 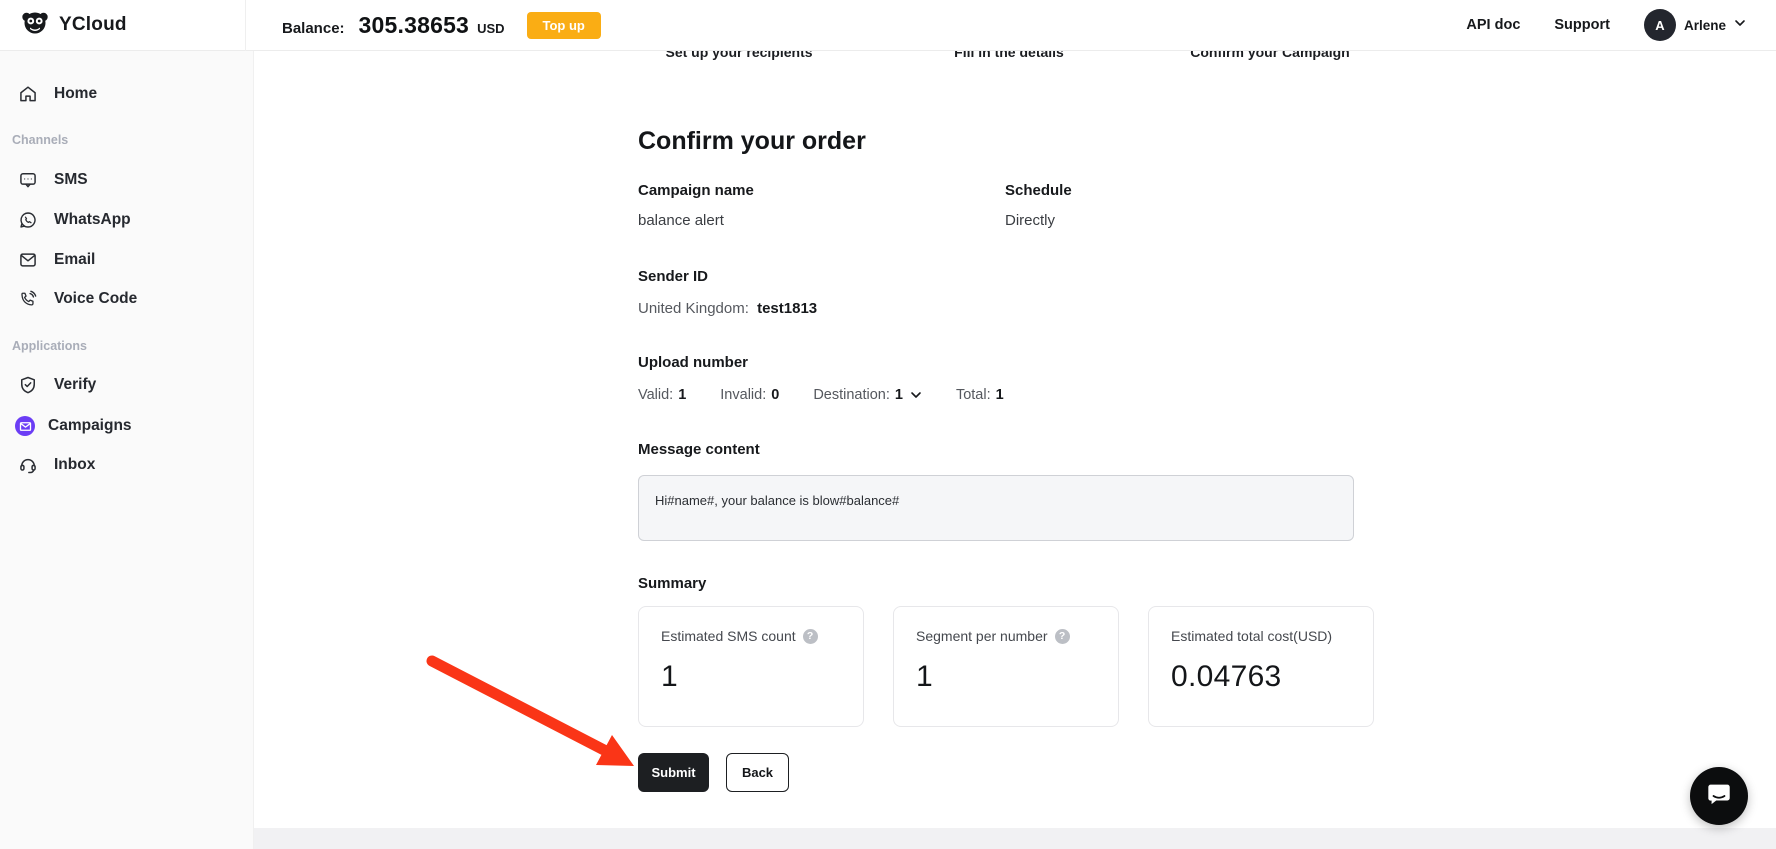 I want to click on api-doc-link: API doc, so click(x=1493, y=25).